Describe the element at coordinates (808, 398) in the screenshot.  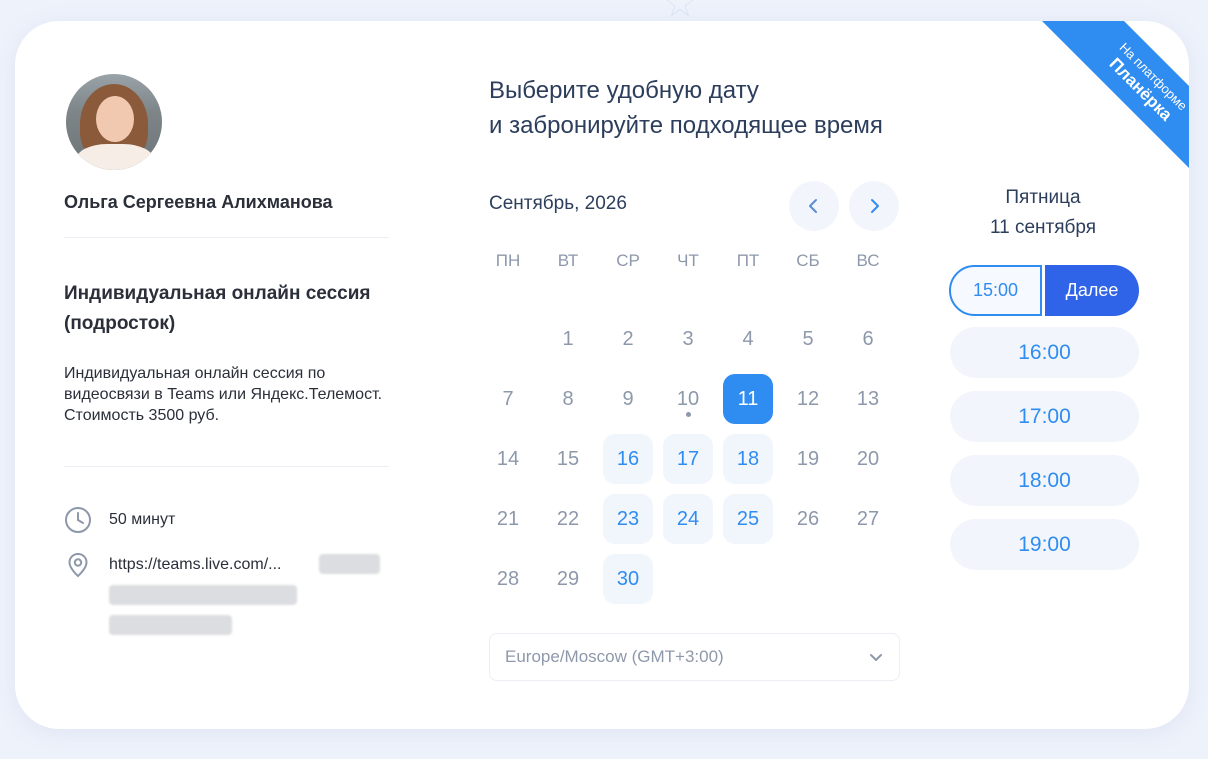
I see `calendar-day: 12` at that location.